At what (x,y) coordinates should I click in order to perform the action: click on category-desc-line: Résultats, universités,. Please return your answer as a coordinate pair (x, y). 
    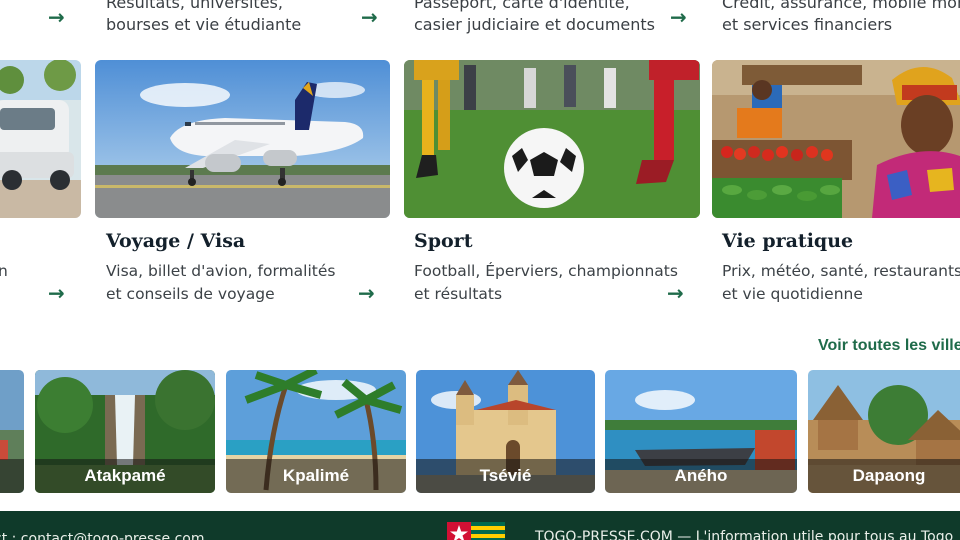
    Looking at the image, I should click on (194, 6).